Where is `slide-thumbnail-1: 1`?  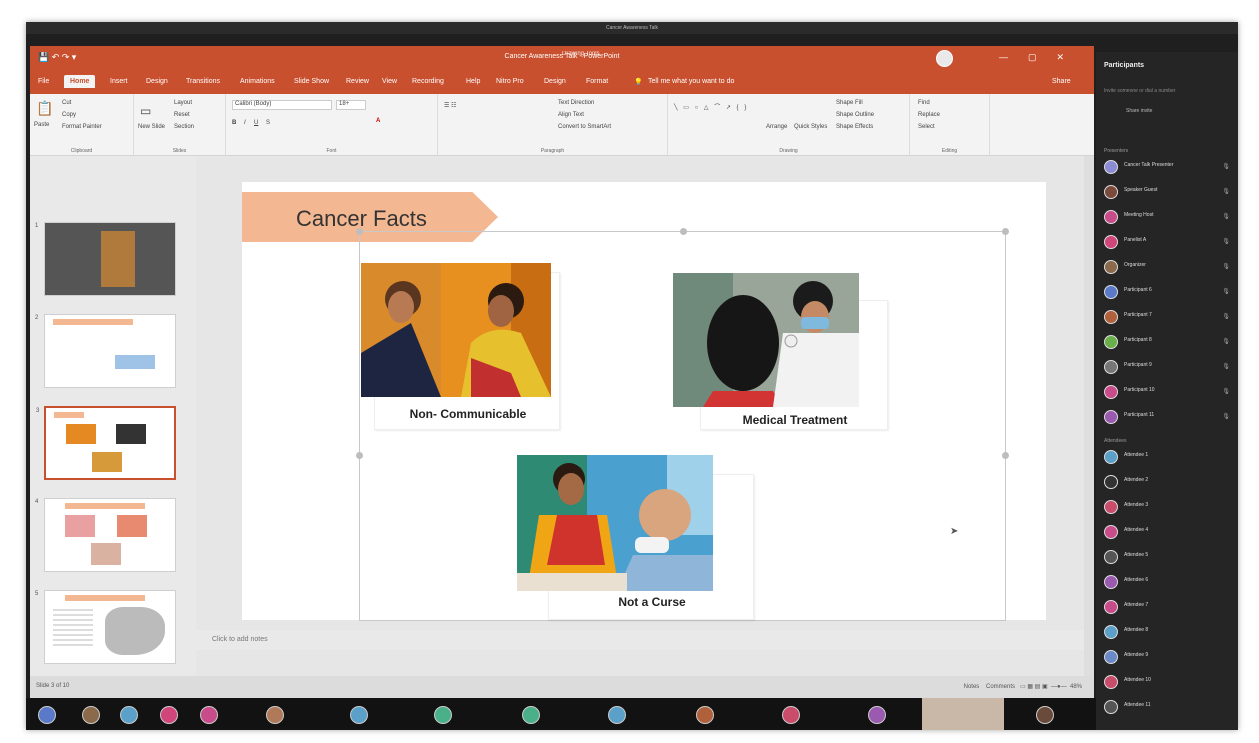
slide-thumbnail-1: 1 is located at coordinates (105, 259).